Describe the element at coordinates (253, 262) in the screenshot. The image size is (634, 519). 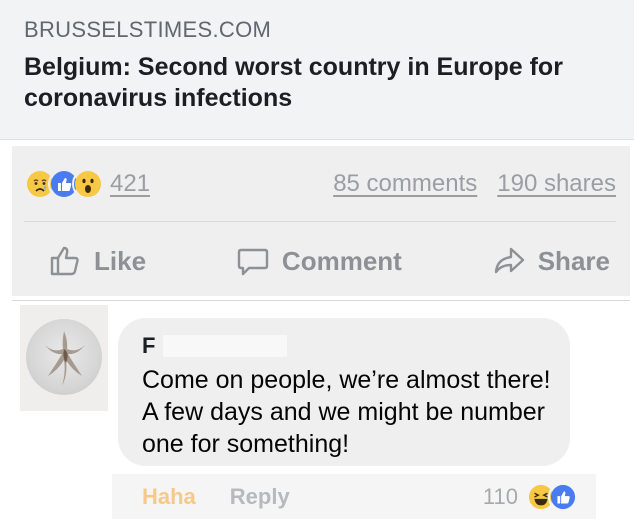
I see `comment-bubble-icon` at that location.